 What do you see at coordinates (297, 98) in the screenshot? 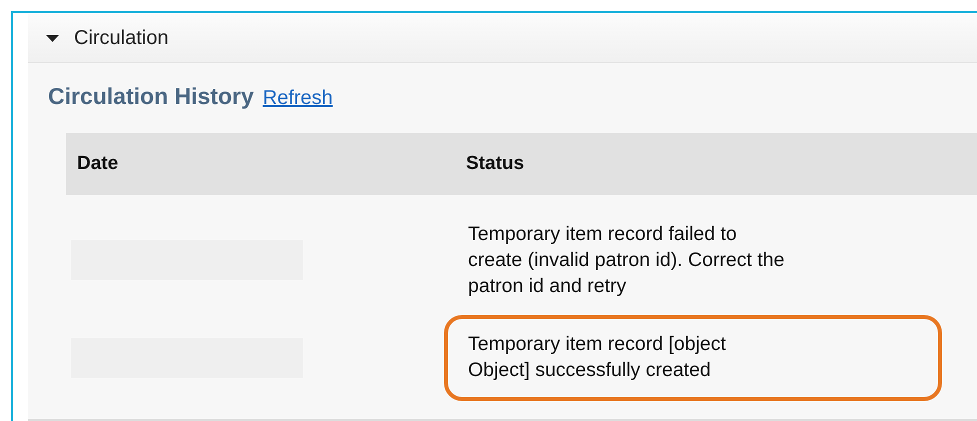
I see `refresh-link: Refresh` at bounding box center [297, 98].